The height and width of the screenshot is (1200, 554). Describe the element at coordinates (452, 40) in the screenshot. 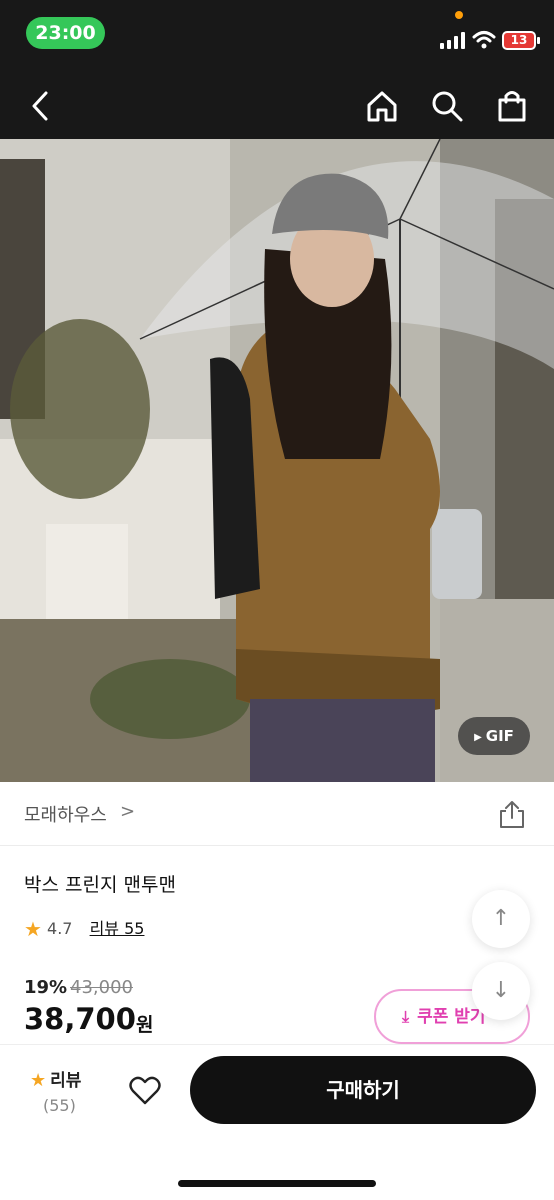

I see `cellular-signal-icon` at that location.